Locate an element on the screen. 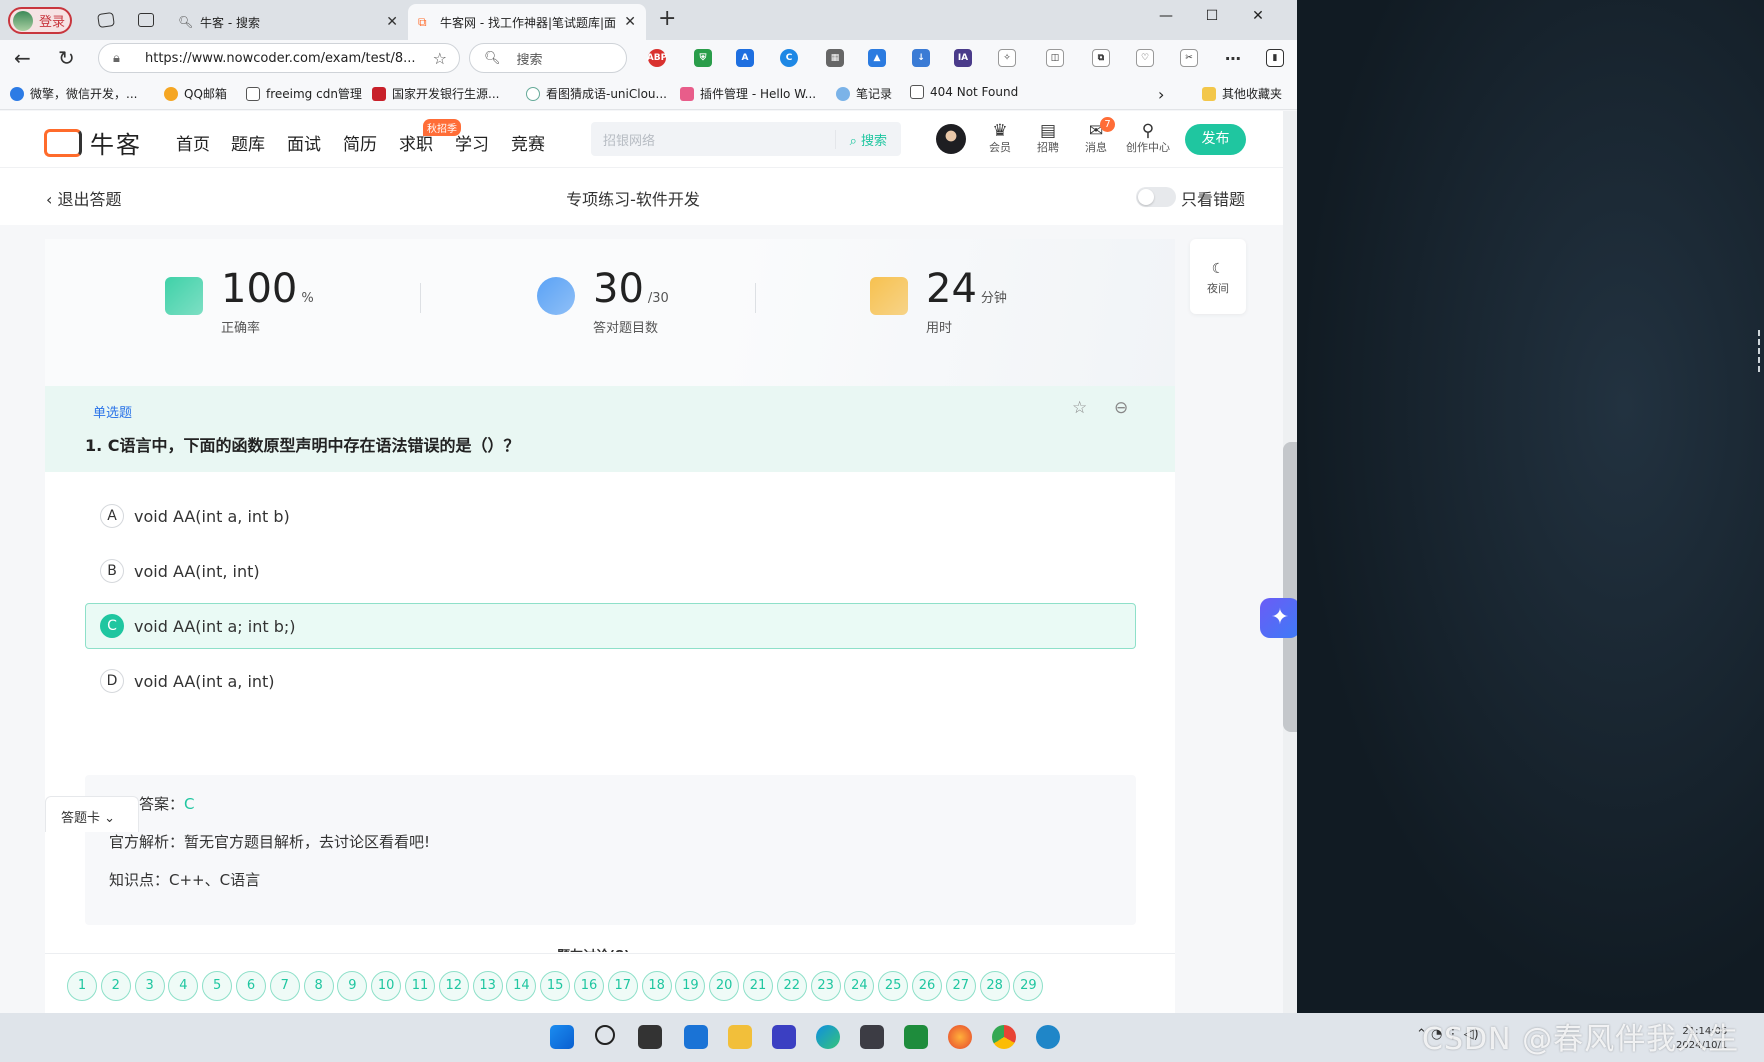 The height and width of the screenshot is (1062, 1764). nav-resume: 简历 is located at coordinates (360, 142).